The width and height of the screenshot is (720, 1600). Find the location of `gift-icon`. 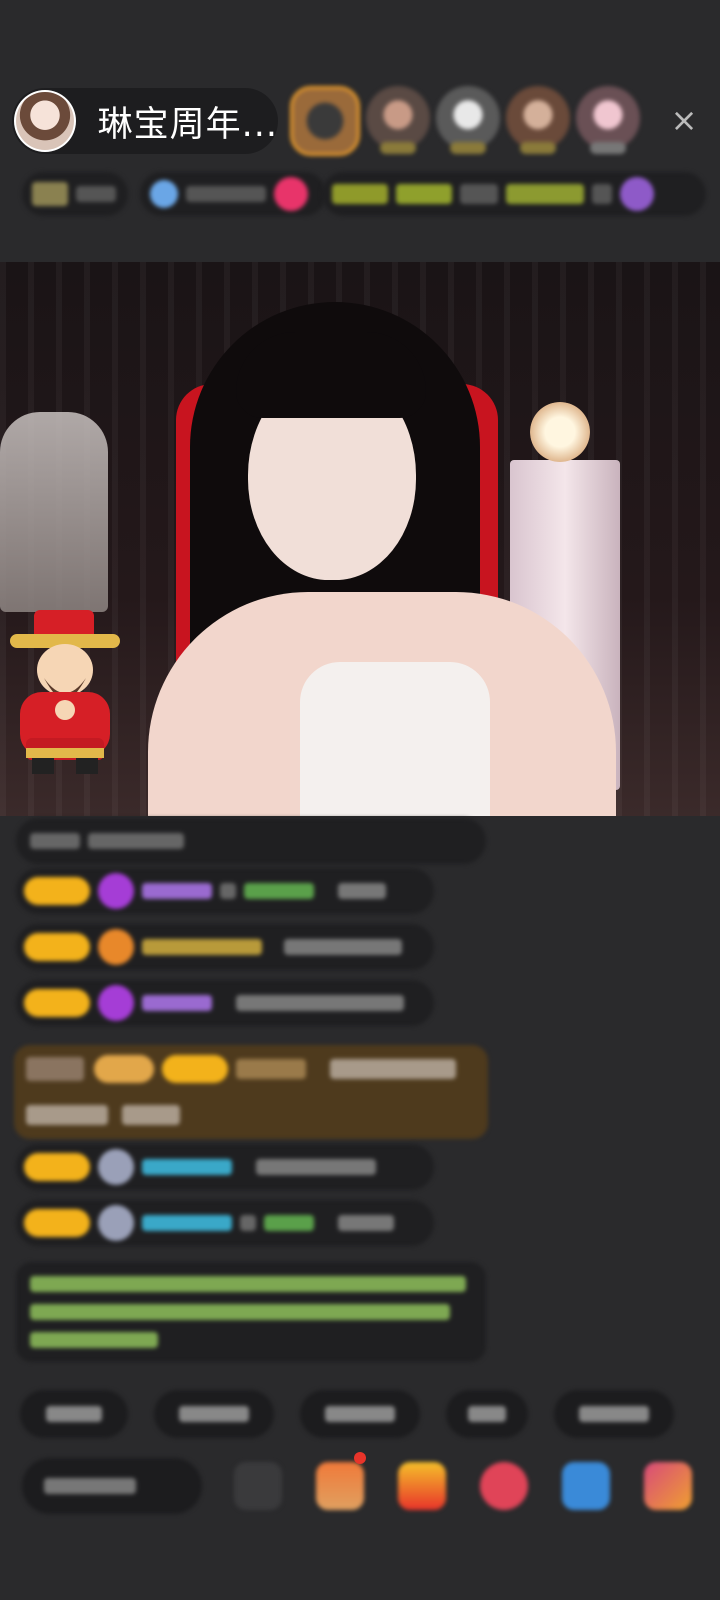

gift-icon is located at coordinates (340, 1486).